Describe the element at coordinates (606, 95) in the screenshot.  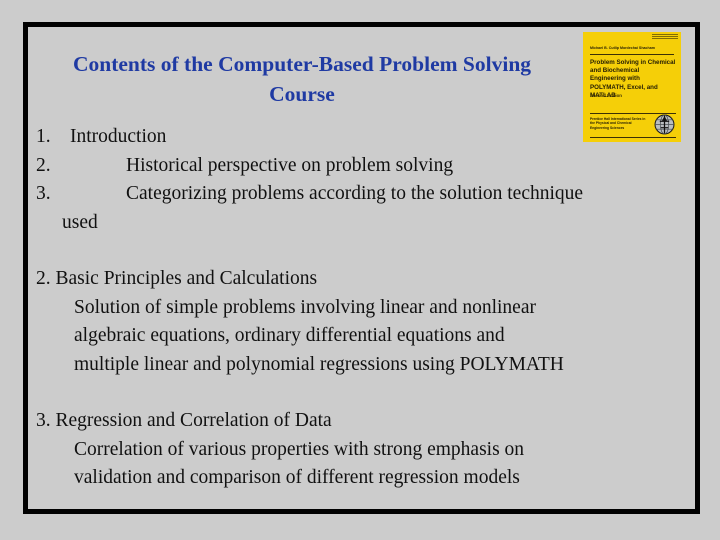
I see `book-edition: Second Edition` at that location.